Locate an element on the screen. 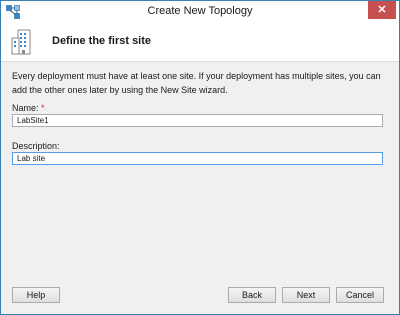  name-field-label: Name: * is located at coordinates (28, 108).